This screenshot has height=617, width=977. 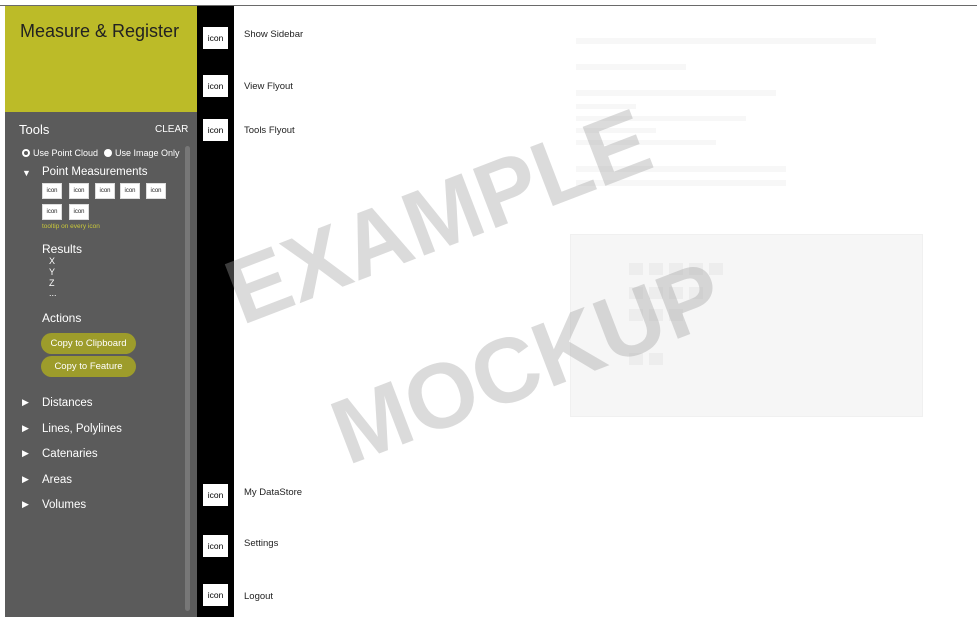 What do you see at coordinates (88, 343) in the screenshot?
I see `copy-to-clipboard-button: Copy to Clipboard` at bounding box center [88, 343].